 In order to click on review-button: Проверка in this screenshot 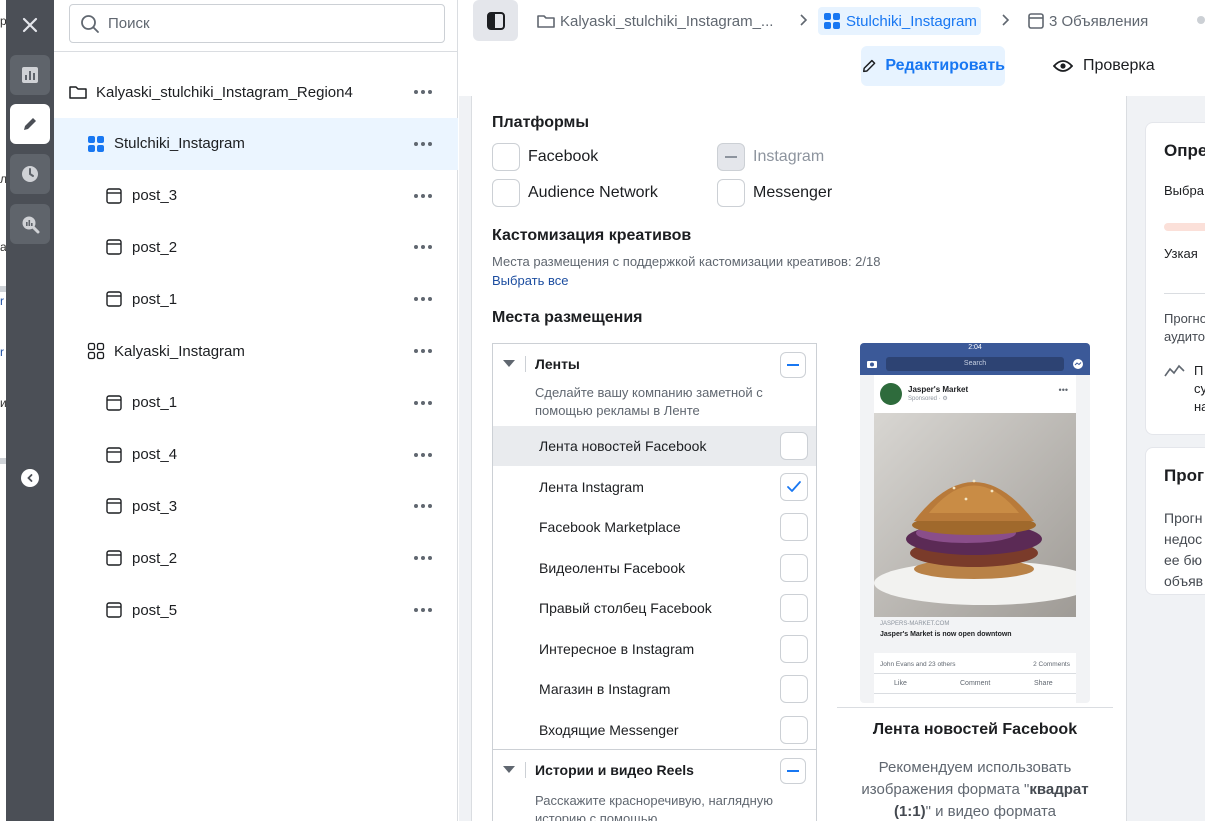, I will do `click(1104, 66)`.